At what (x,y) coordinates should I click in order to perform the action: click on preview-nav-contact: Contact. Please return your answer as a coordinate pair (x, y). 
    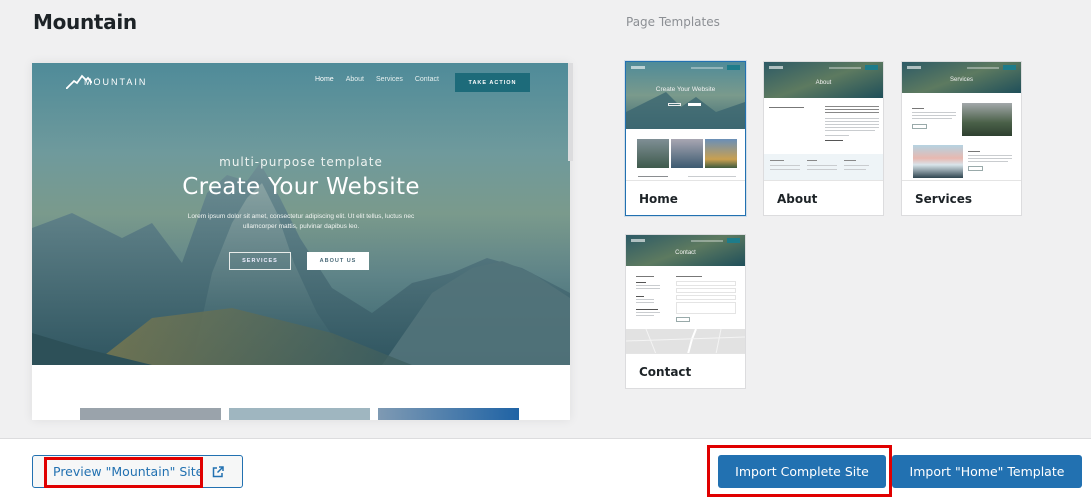
    Looking at the image, I should click on (426, 79).